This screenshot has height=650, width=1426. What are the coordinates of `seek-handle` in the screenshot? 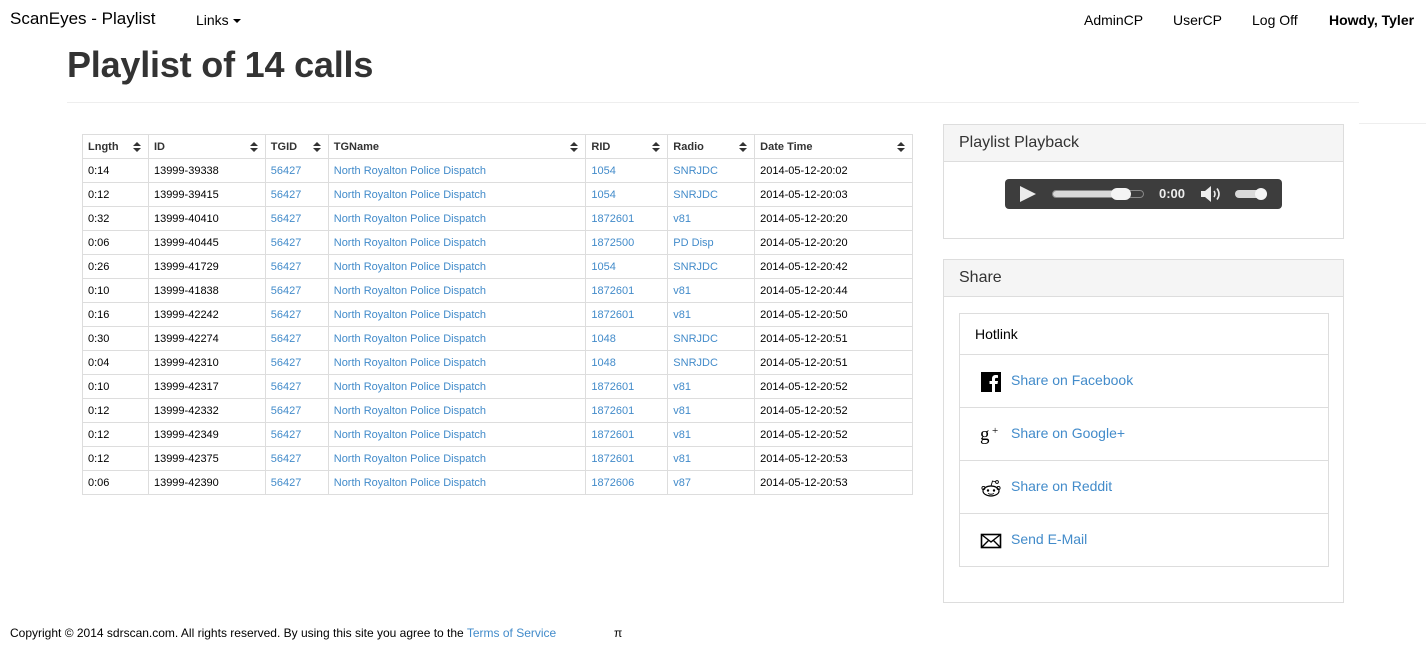 It's located at (1121, 194).